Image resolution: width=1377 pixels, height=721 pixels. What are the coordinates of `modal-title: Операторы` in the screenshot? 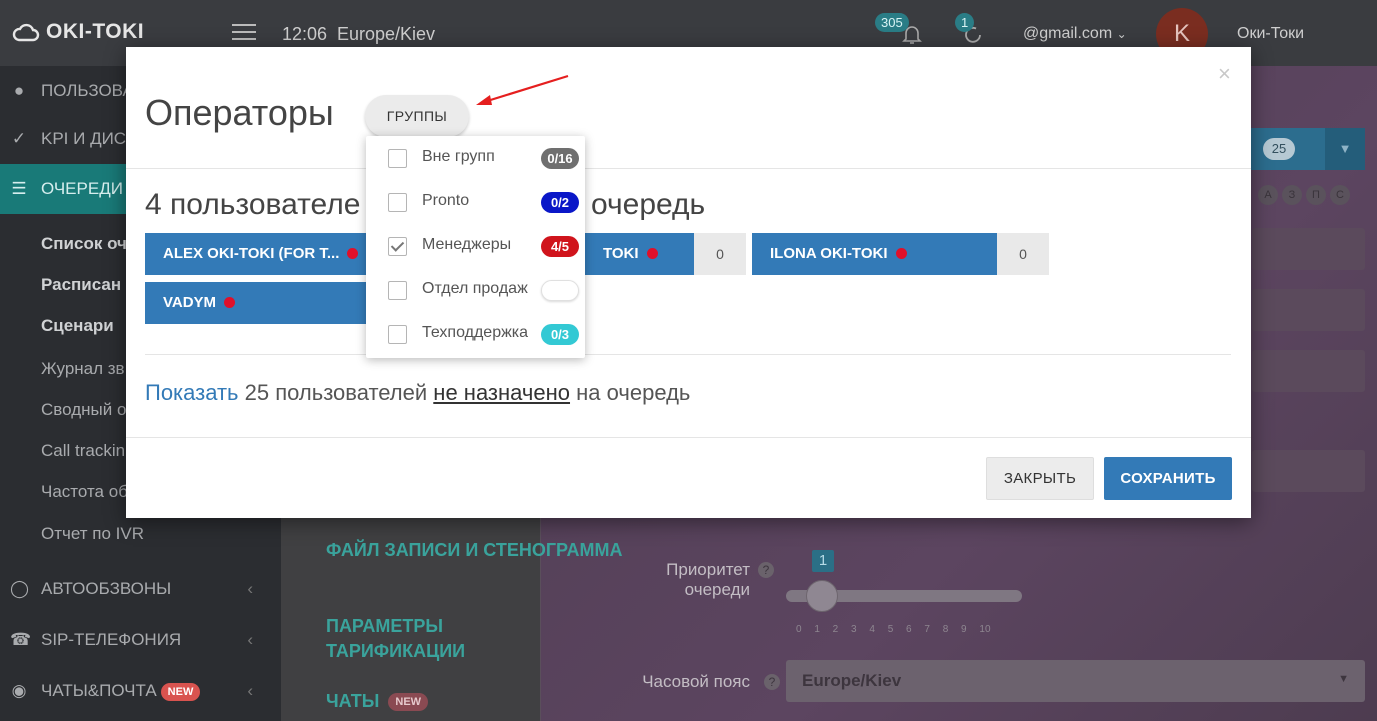 It's located at (239, 112).